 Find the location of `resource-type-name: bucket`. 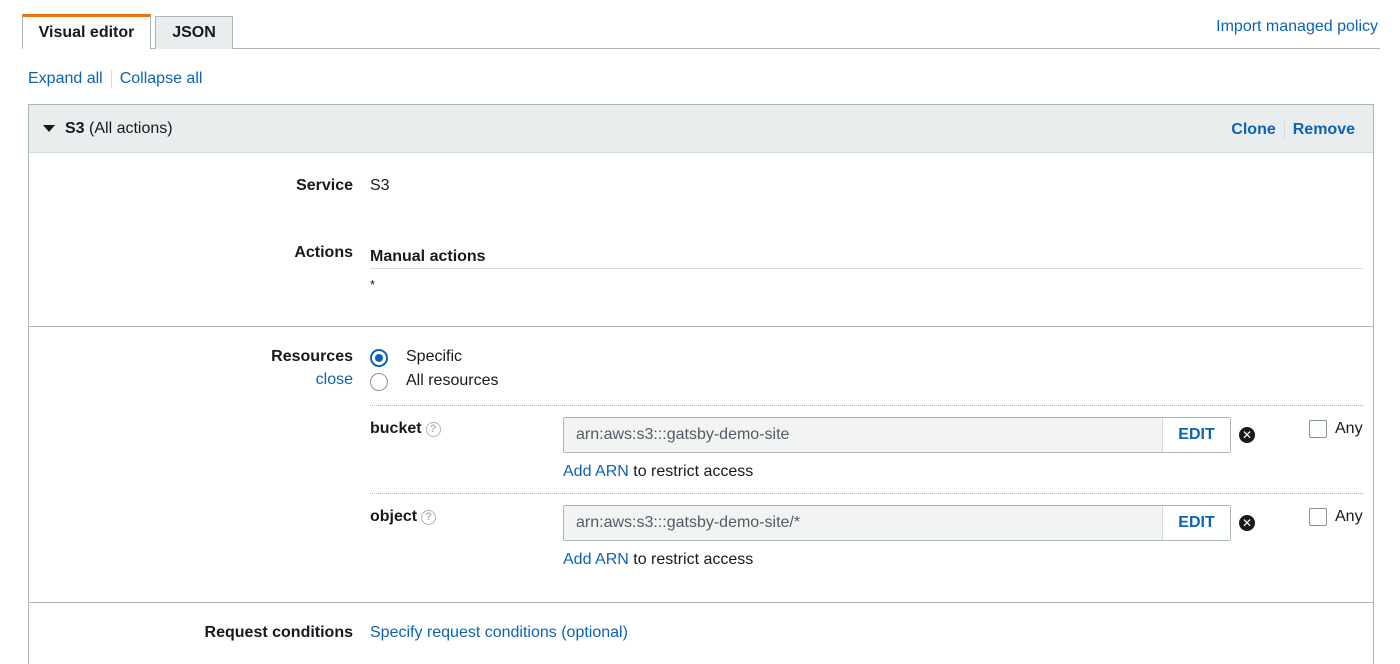

resource-type-name: bucket is located at coordinates (396, 428).